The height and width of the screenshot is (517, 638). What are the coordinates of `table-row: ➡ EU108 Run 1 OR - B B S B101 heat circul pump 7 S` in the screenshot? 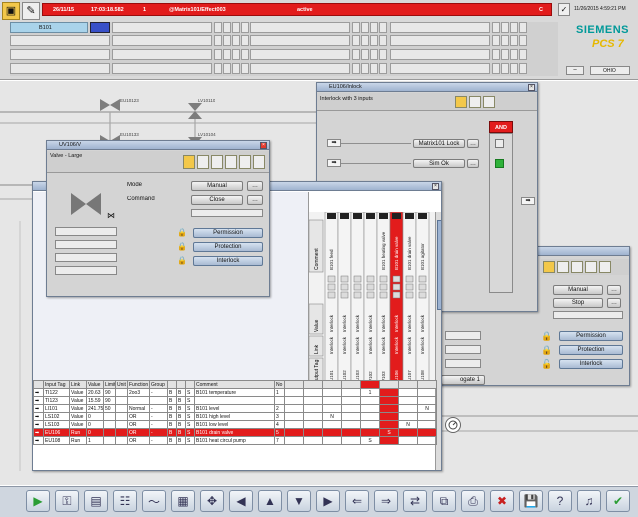 It's located at (235, 440).